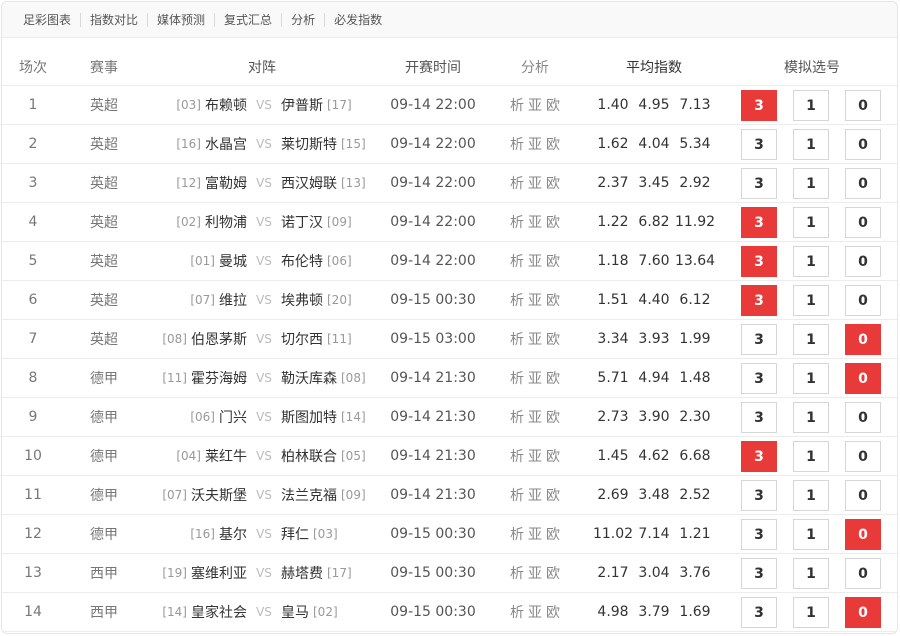 This screenshot has height=636, width=900. I want to click on tab-combo-summary: 复式汇总, so click(249, 19).